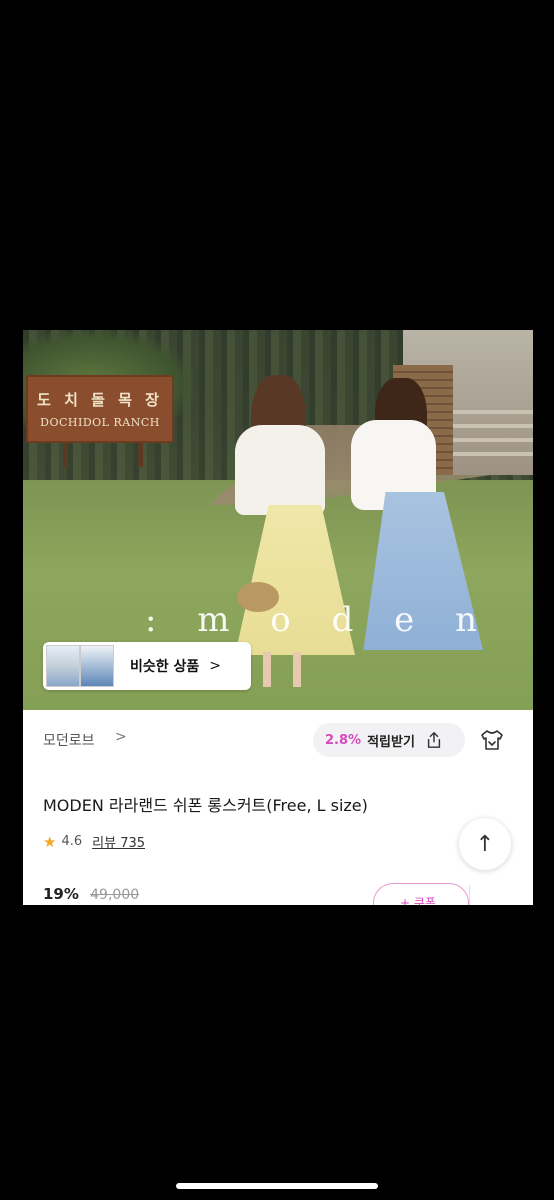 Image resolution: width=554 pixels, height=1200 pixels. Describe the element at coordinates (343, 740) in the screenshot. I see `points-percent: 2.8%` at that location.